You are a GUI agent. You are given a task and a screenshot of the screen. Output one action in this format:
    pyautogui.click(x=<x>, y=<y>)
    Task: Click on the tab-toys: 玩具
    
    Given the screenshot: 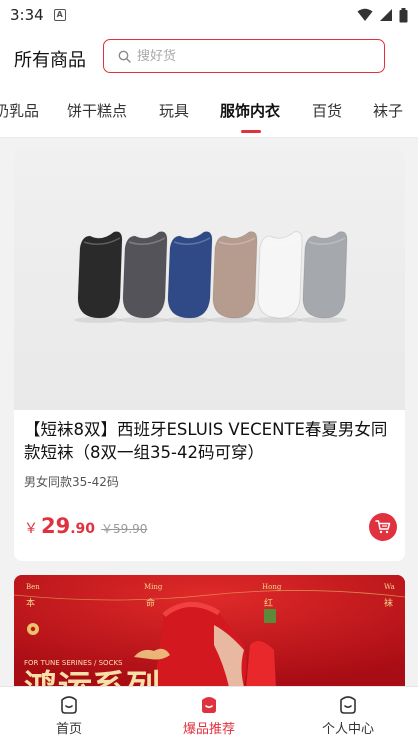 What is the action you would take?
    pyautogui.click(x=174, y=110)
    